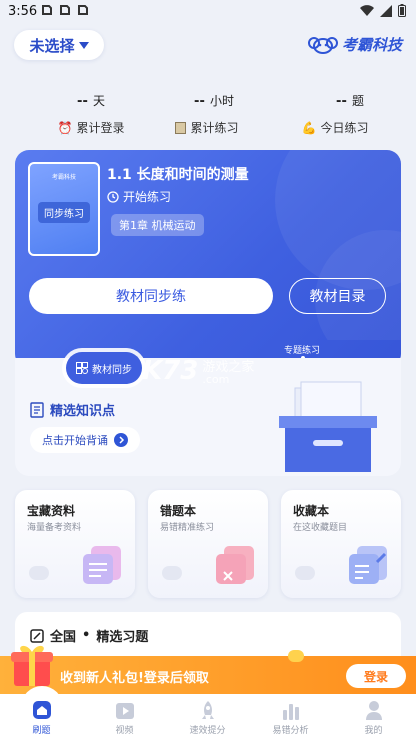  What do you see at coordinates (100, 128) in the screenshot?
I see `stat-label: 累计登录` at bounding box center [100, 128].